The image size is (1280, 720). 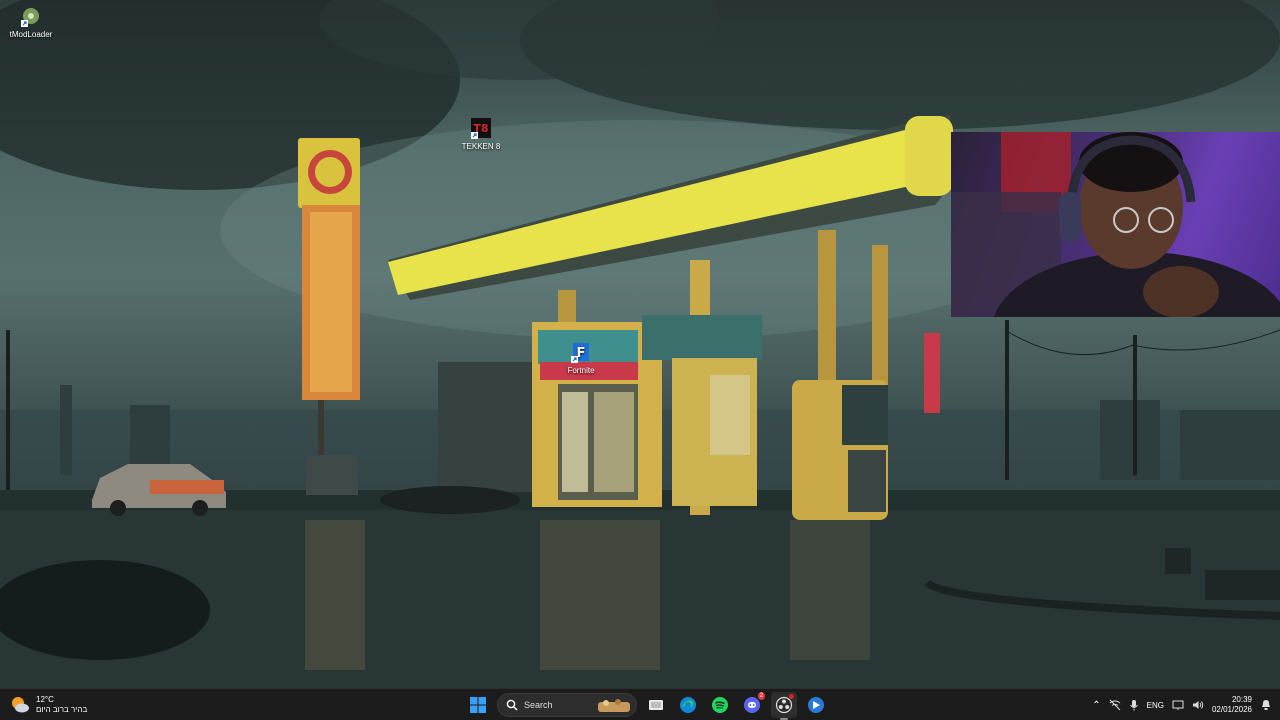 I want to click on windows-logo-icon, so click(x=478, y=705).